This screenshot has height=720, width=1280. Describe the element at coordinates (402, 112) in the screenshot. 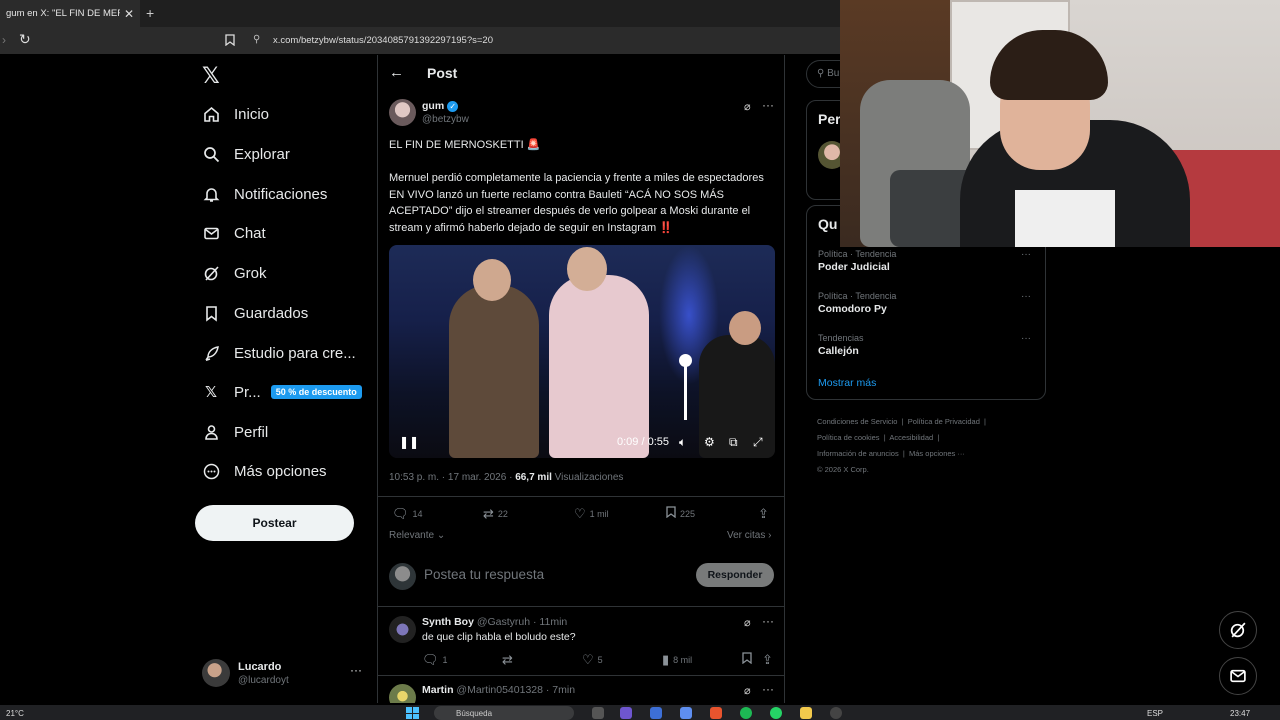

I see `author-avatar` at that location.